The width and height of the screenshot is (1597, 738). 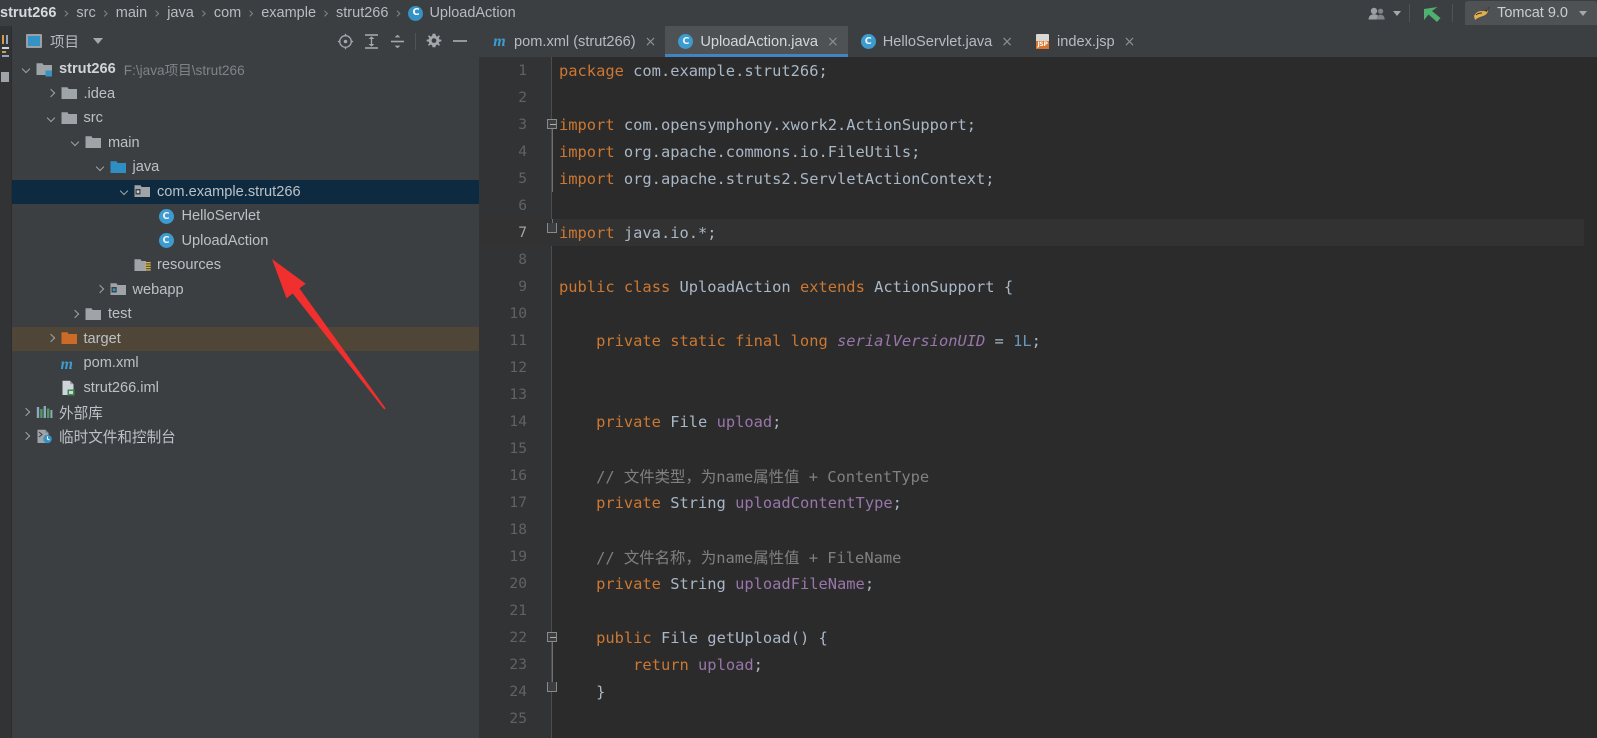 What do you see at coordinates (1397, 13) in the screenshot?
I see `people-dropdown-caret` at bounding box center [1397, 13].